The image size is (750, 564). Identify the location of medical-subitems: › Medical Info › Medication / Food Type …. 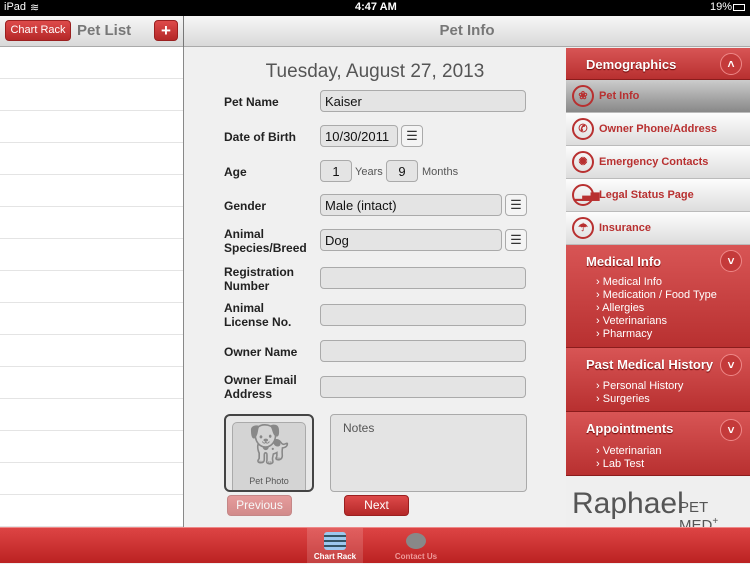
(656, 308).